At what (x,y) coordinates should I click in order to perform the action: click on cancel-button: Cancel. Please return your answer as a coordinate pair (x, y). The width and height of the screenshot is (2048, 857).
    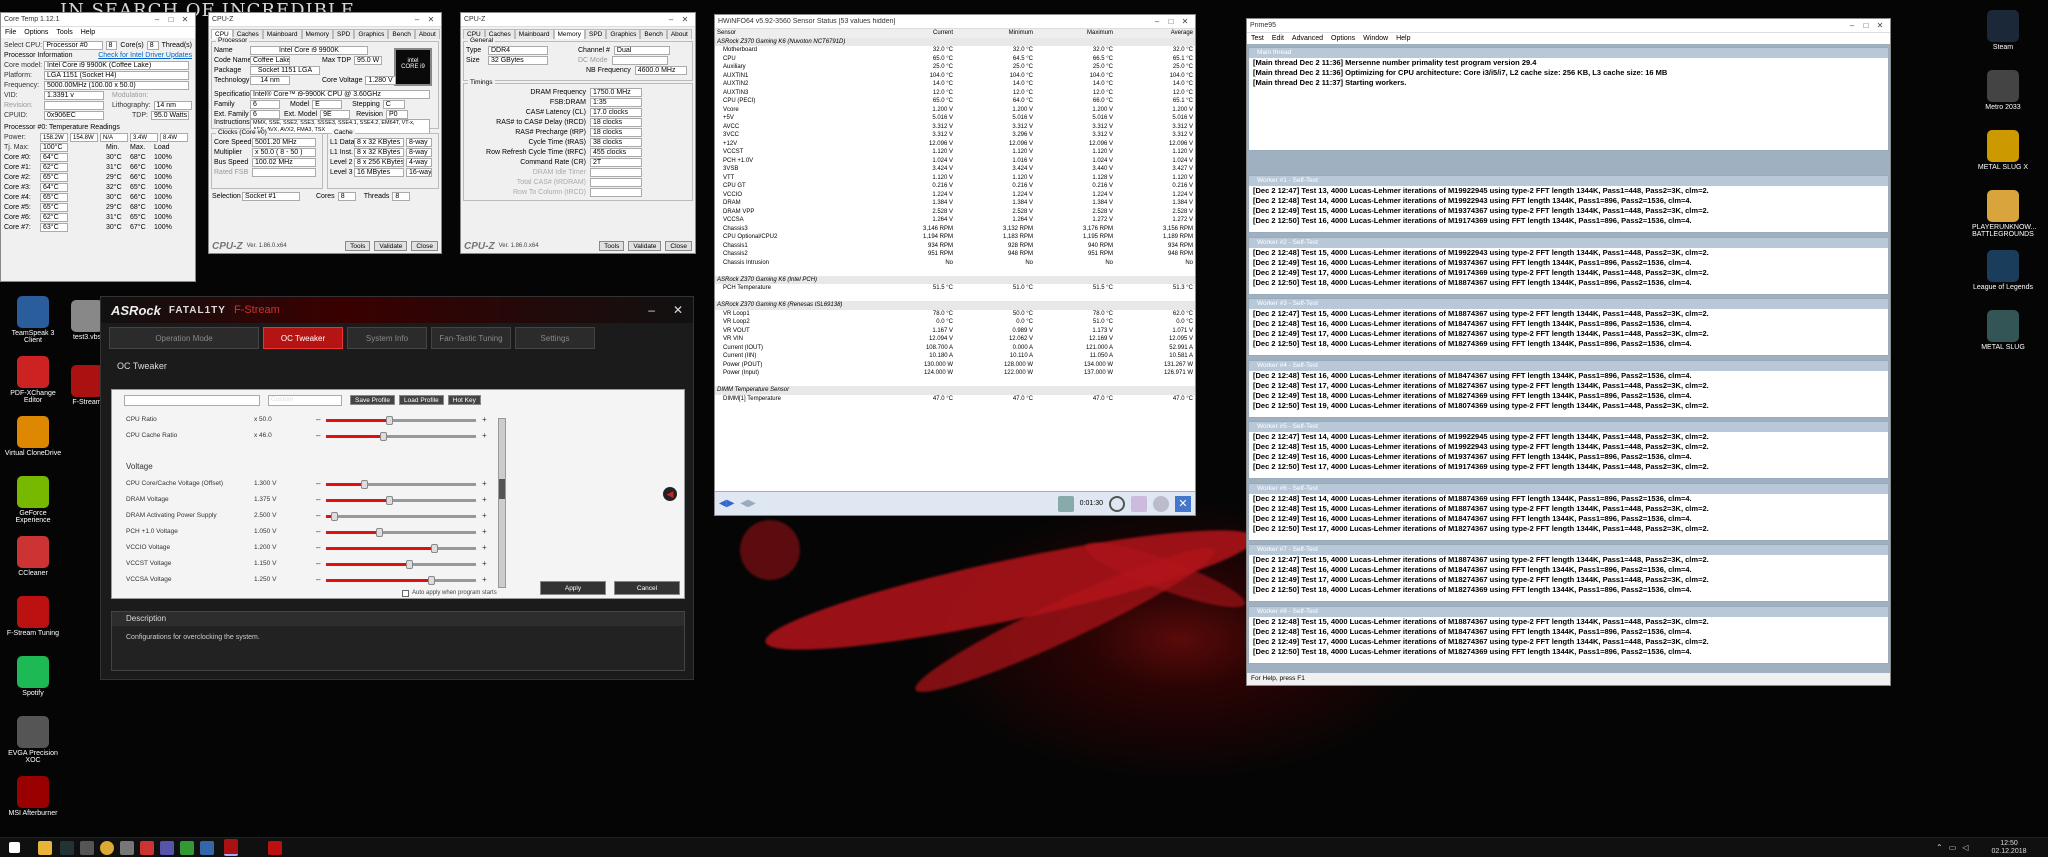
    Looking at the image, I should click on (647, 588).